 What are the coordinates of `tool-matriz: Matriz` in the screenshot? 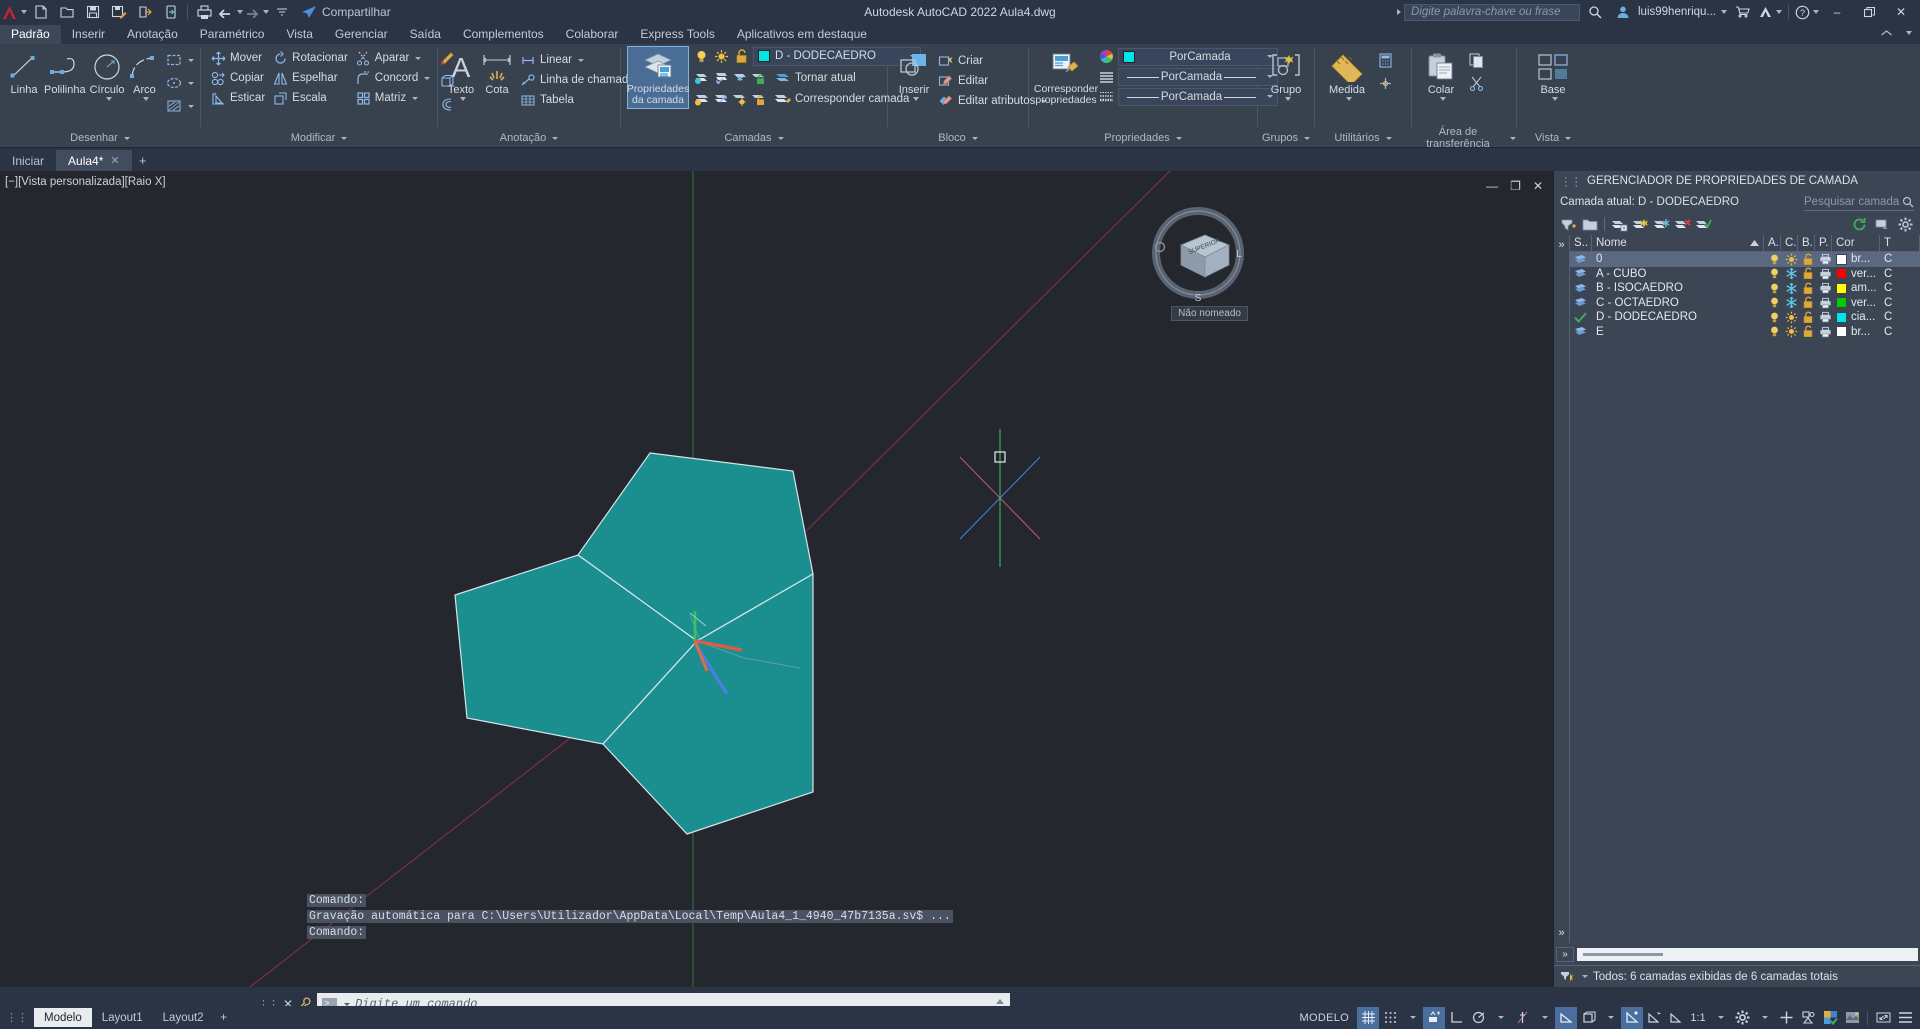 It's located at (393, 98).